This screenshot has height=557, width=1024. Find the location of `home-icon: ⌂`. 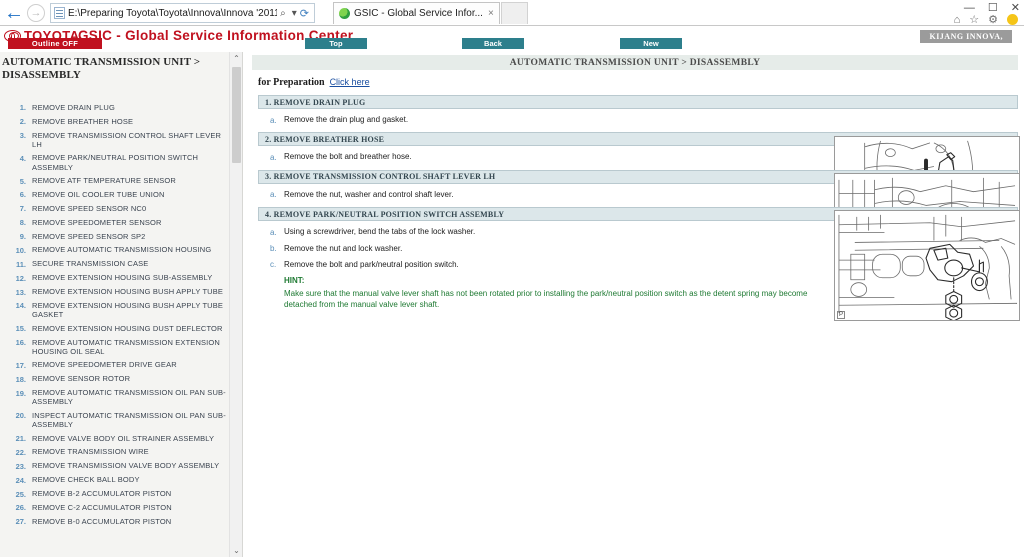

home-icon: ⌂ is located at coordinates (957, 20).